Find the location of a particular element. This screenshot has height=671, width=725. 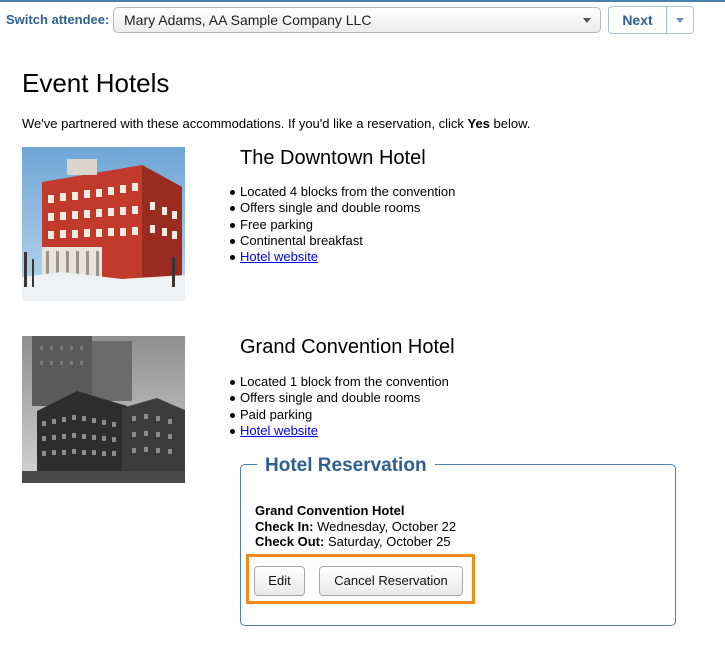

check-in-line: Check In: Wednesday, October 22 is located at coordinates (355, 526).